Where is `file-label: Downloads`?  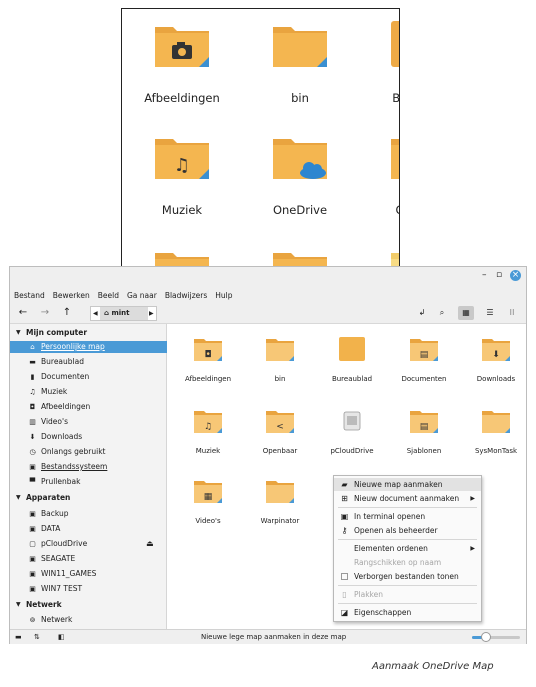
file-label: Downloads is located at coordinates (496, 379).